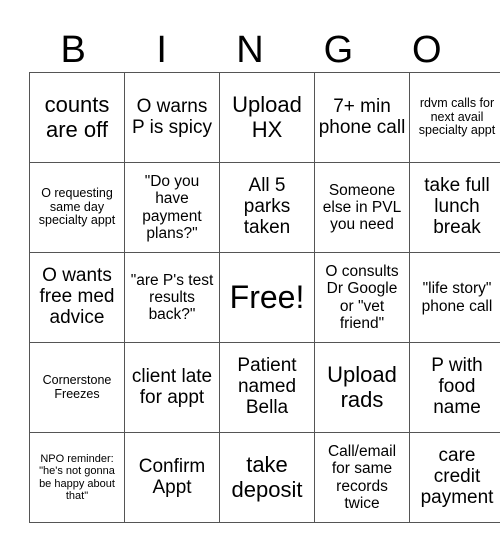  I want to click on bingo-cell: care credit payment, so click(454, 477).